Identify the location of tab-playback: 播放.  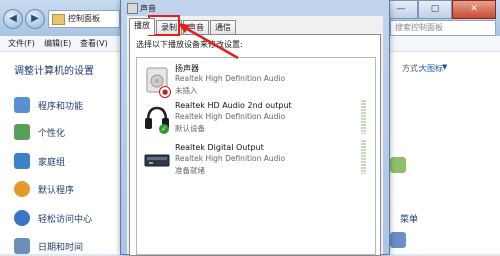
(142, 26).